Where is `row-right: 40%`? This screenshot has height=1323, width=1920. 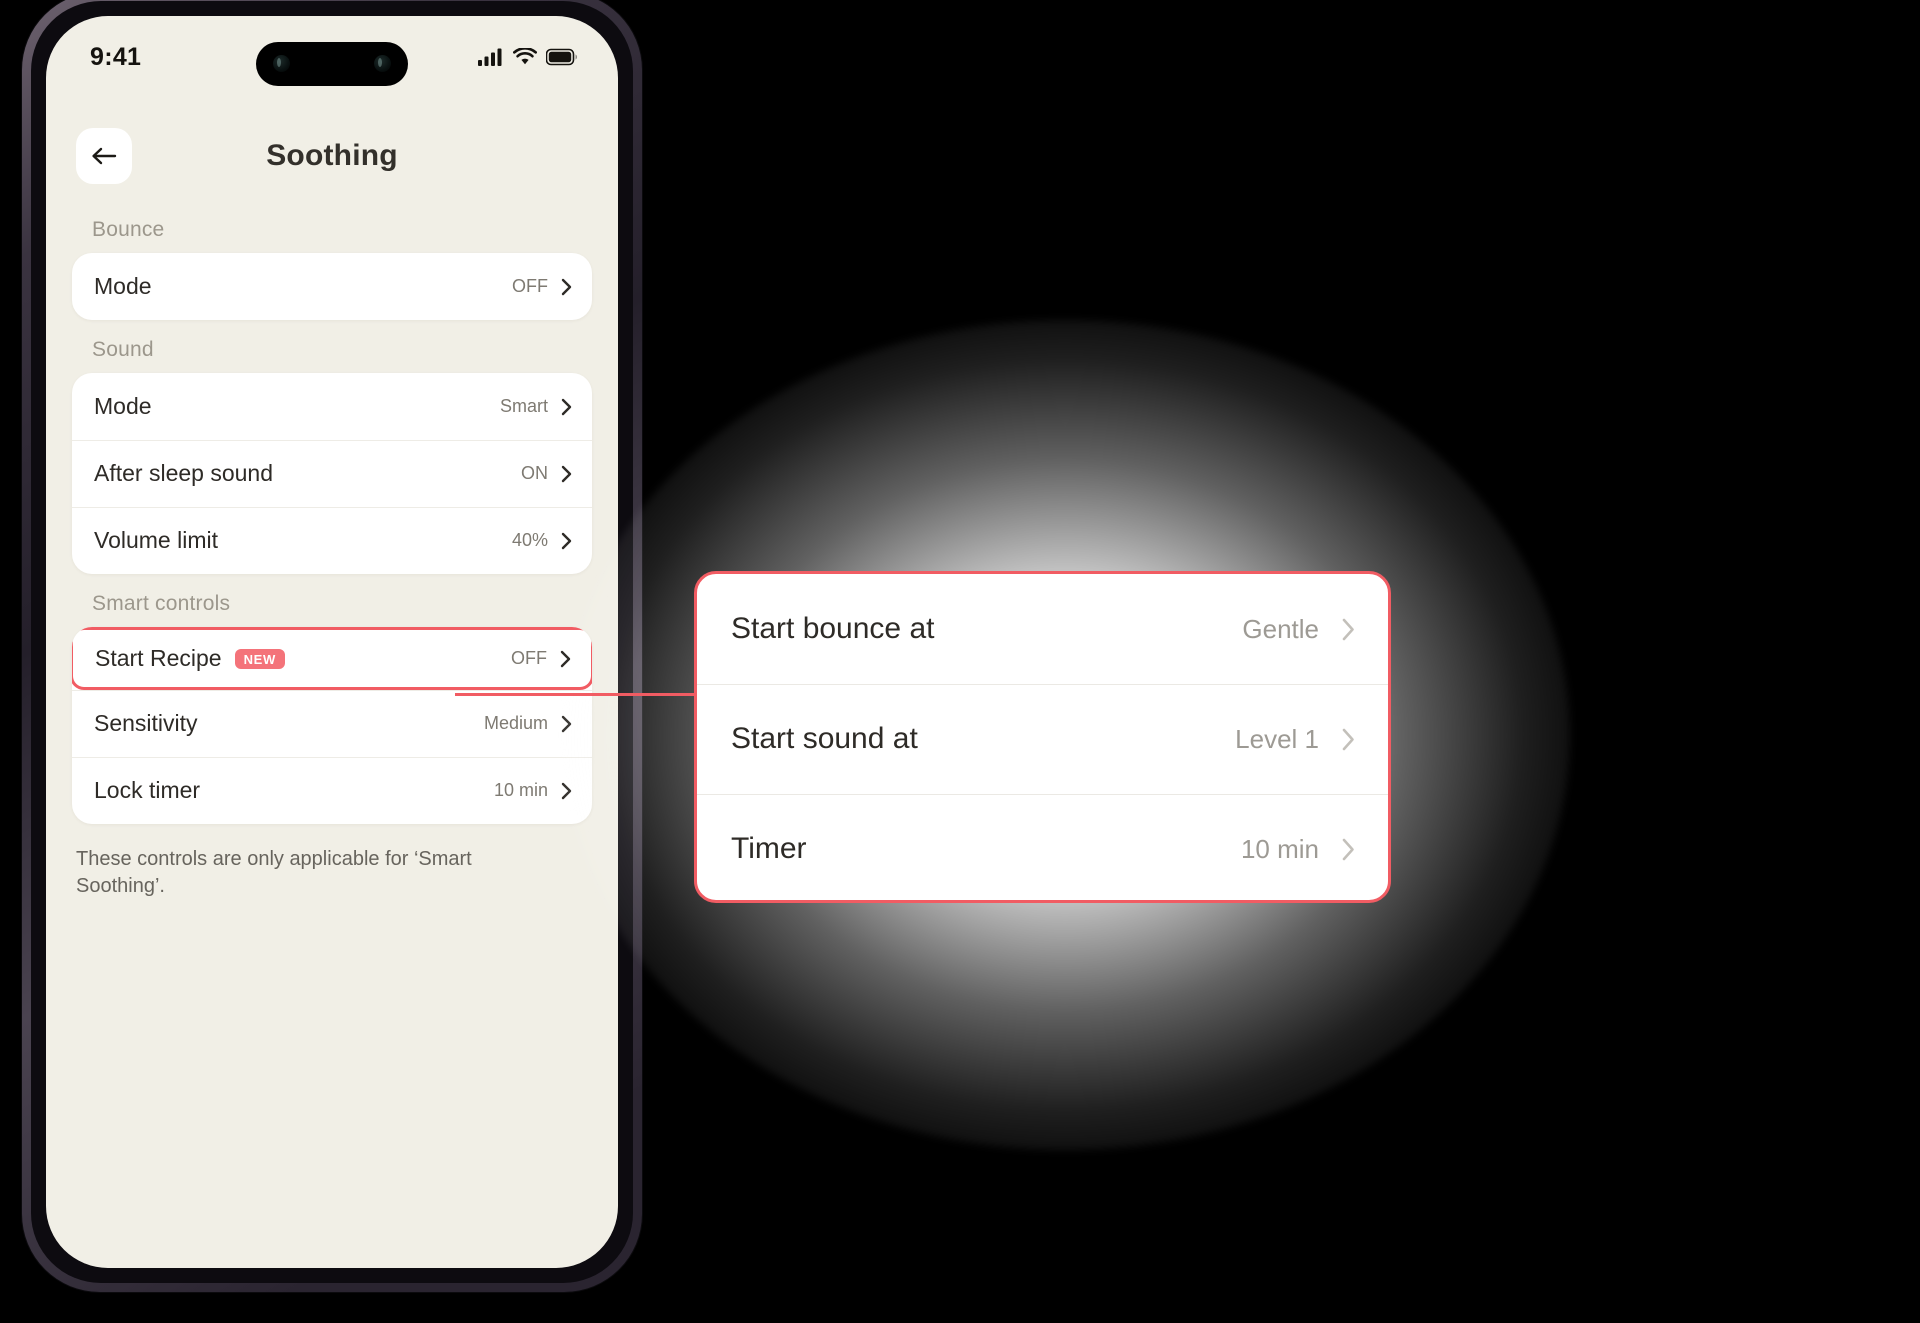
row-right: 40% is located at coordinates (542, 540).